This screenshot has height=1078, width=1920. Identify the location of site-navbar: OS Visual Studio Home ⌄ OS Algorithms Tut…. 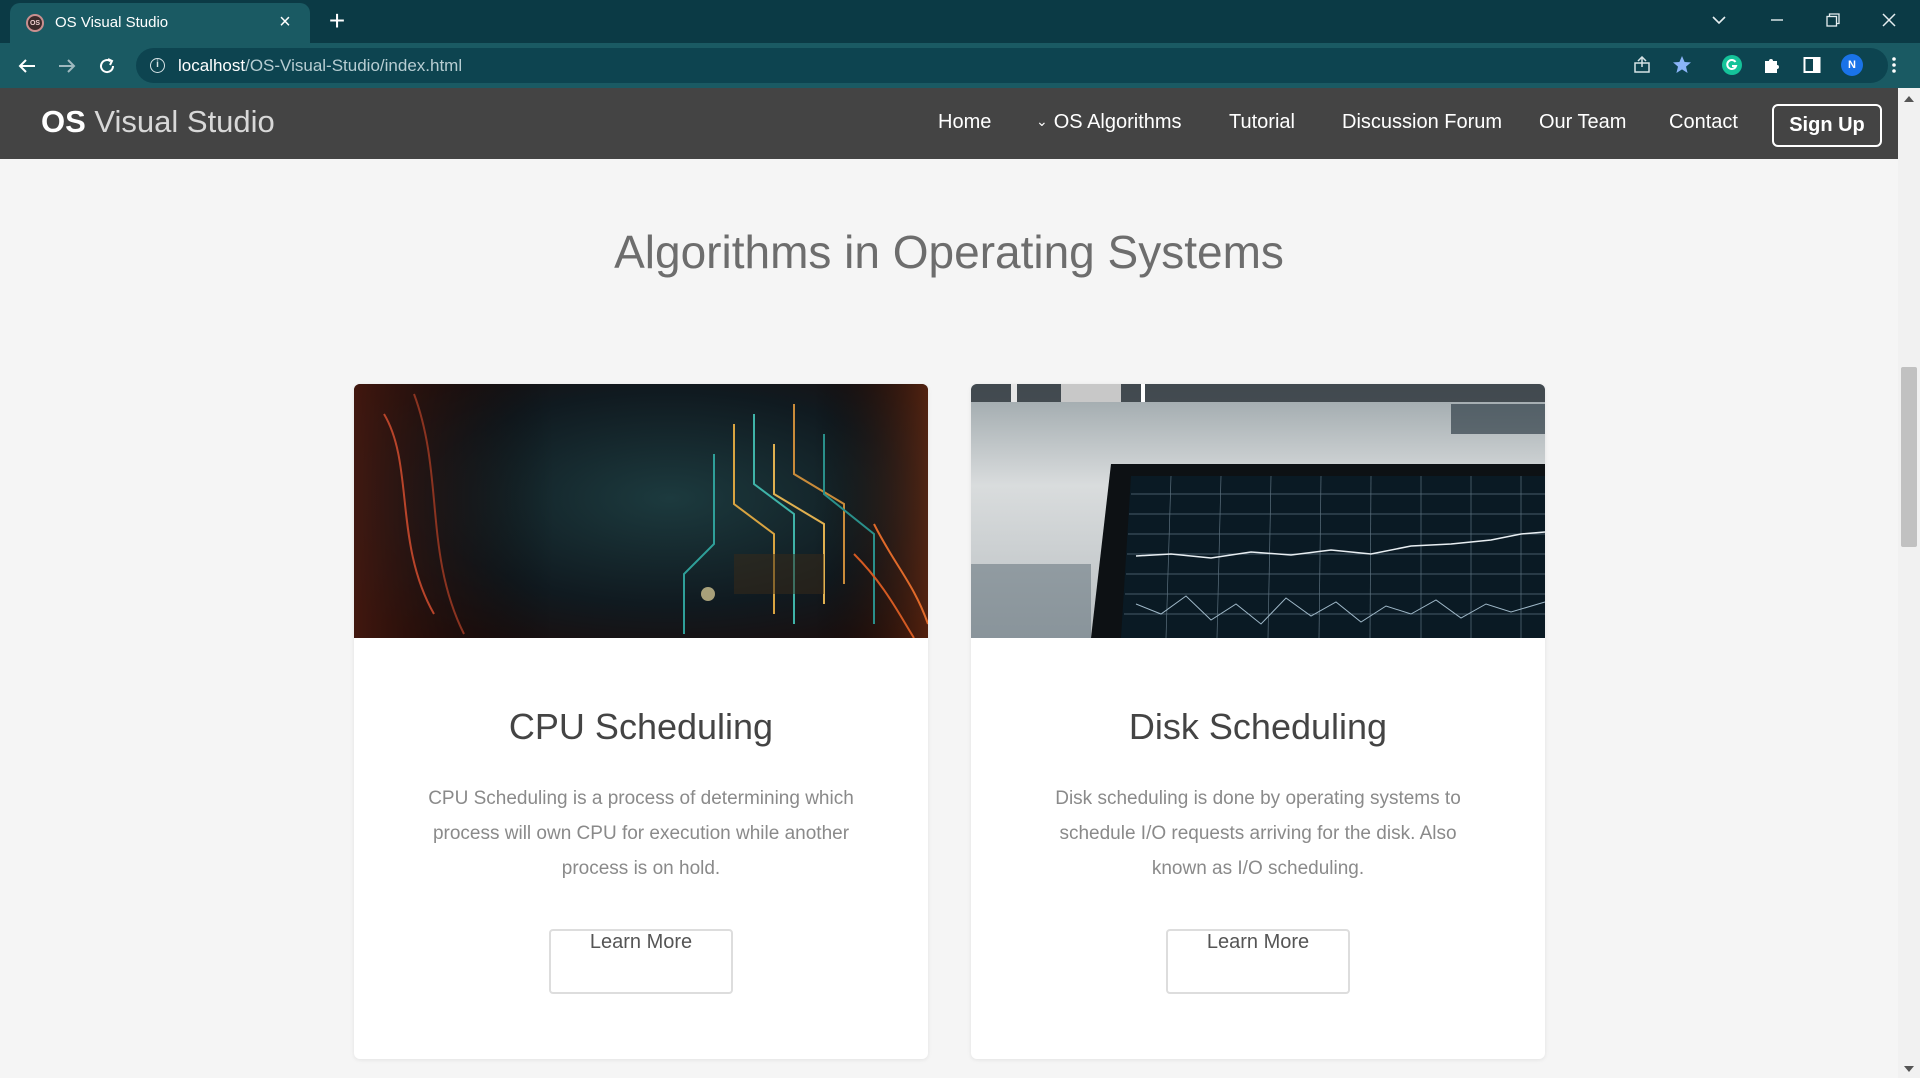
(949, 123).